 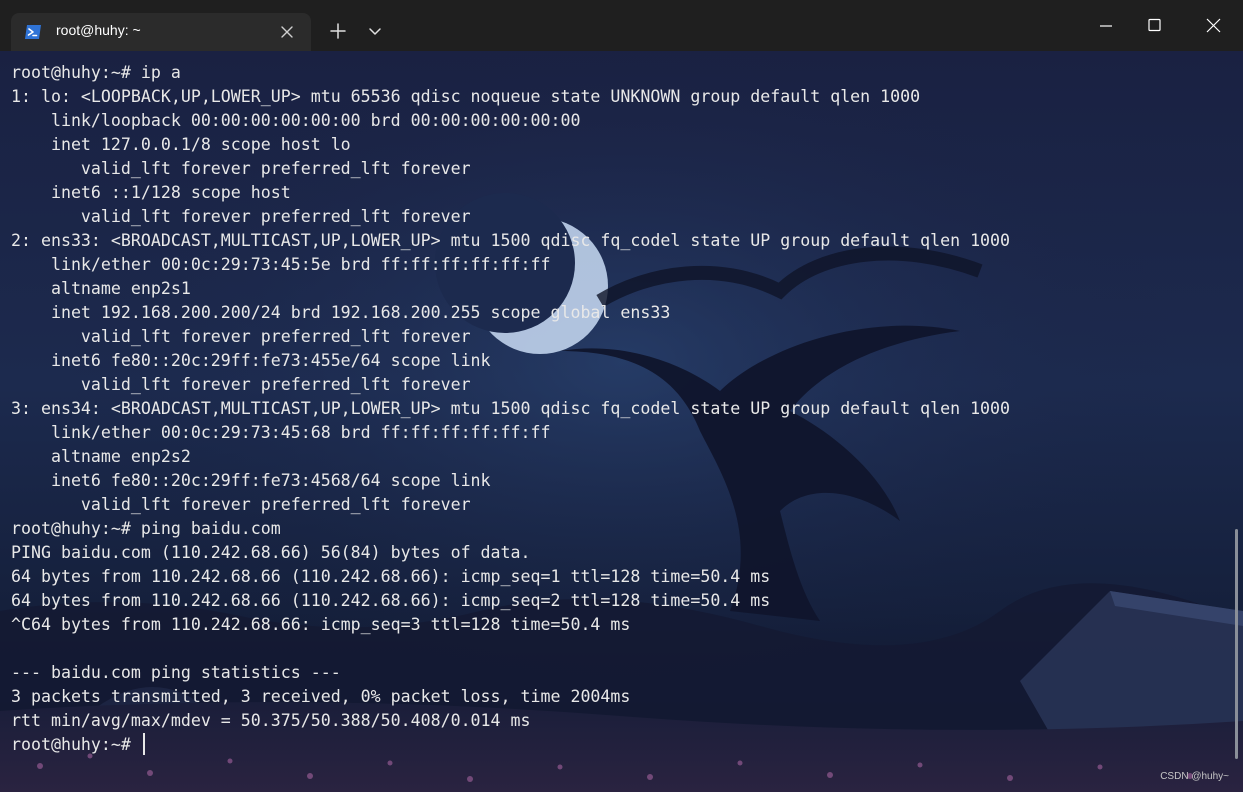 What do you see at coordinates (101, 456) in the screenshot?
I see `terminal-line: altname enp2s2` at bounding box center [101, 456].